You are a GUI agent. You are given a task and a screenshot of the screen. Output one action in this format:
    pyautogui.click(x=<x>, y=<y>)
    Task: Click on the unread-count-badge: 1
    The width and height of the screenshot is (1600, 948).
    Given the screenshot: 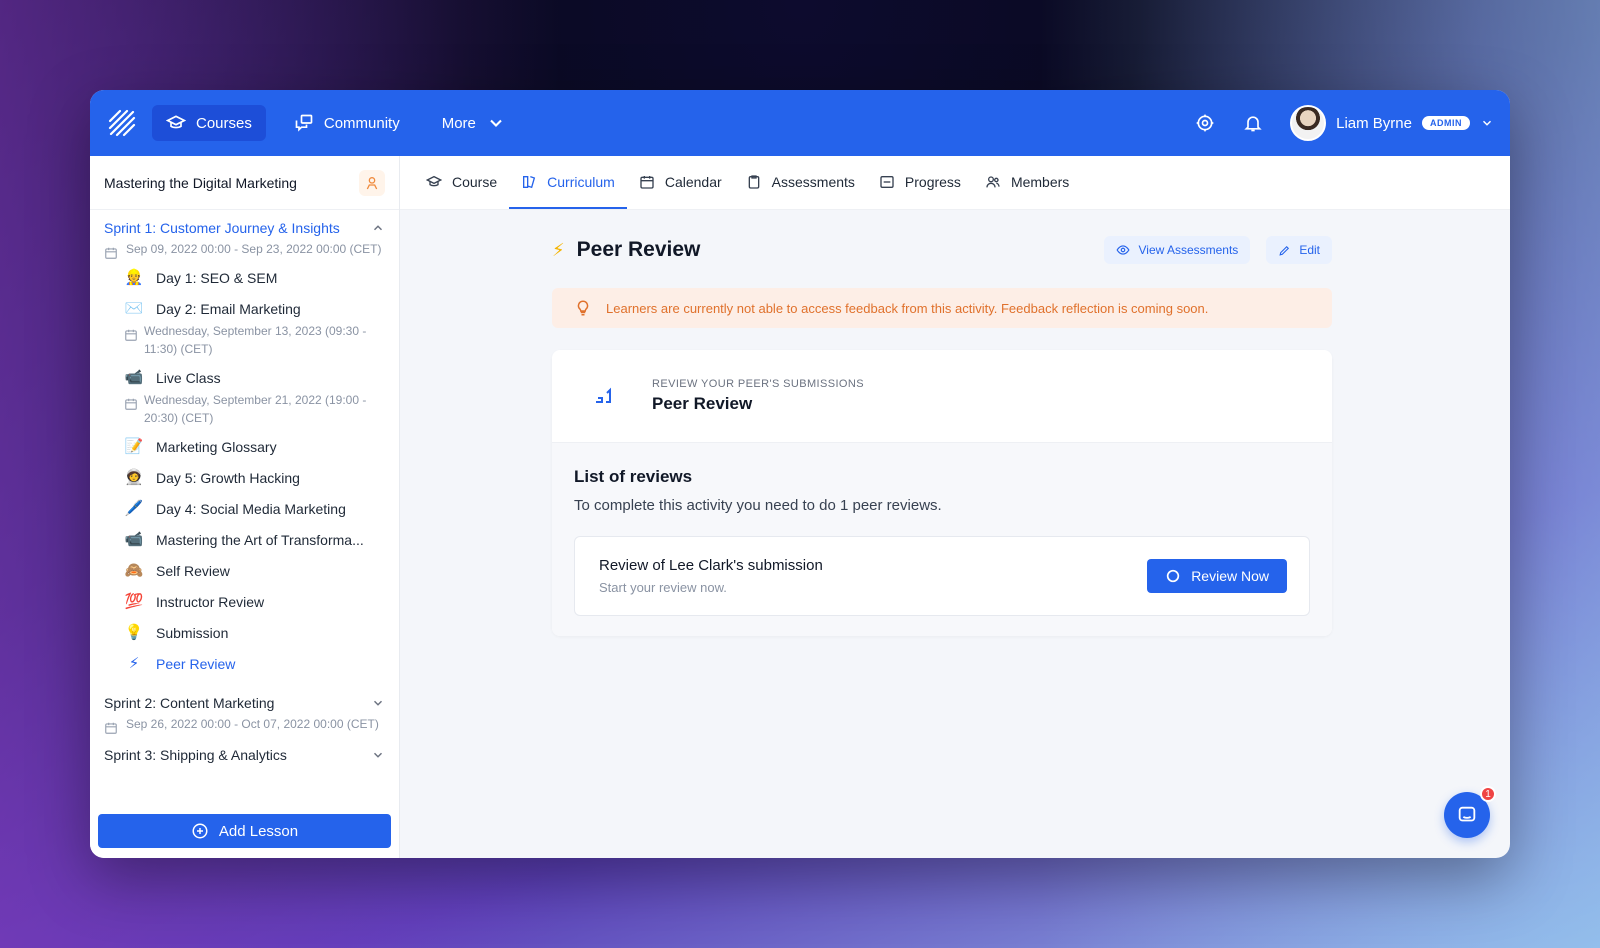 What is the action you would take?
    pyautogui.click(x=1488, y=794)
    